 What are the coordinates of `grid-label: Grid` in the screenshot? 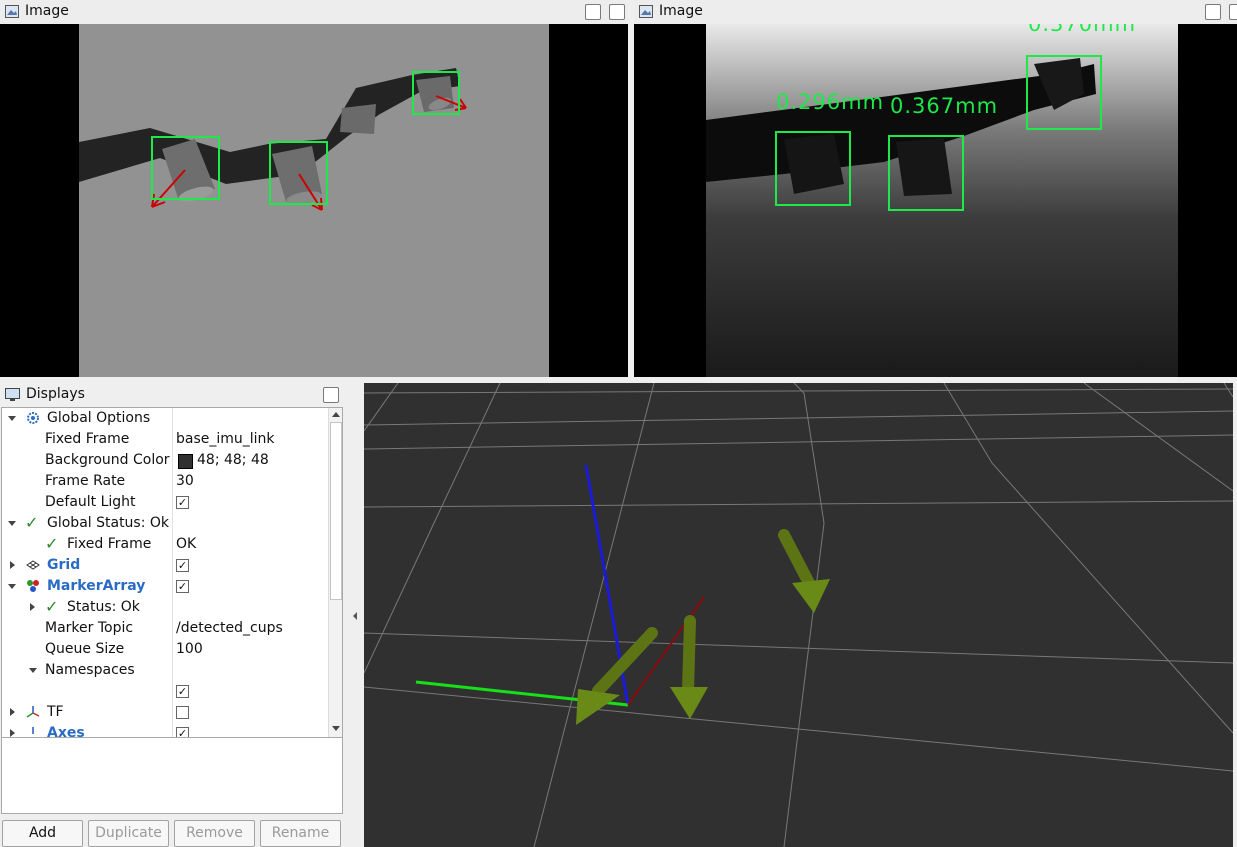 It's located at (64, 565).